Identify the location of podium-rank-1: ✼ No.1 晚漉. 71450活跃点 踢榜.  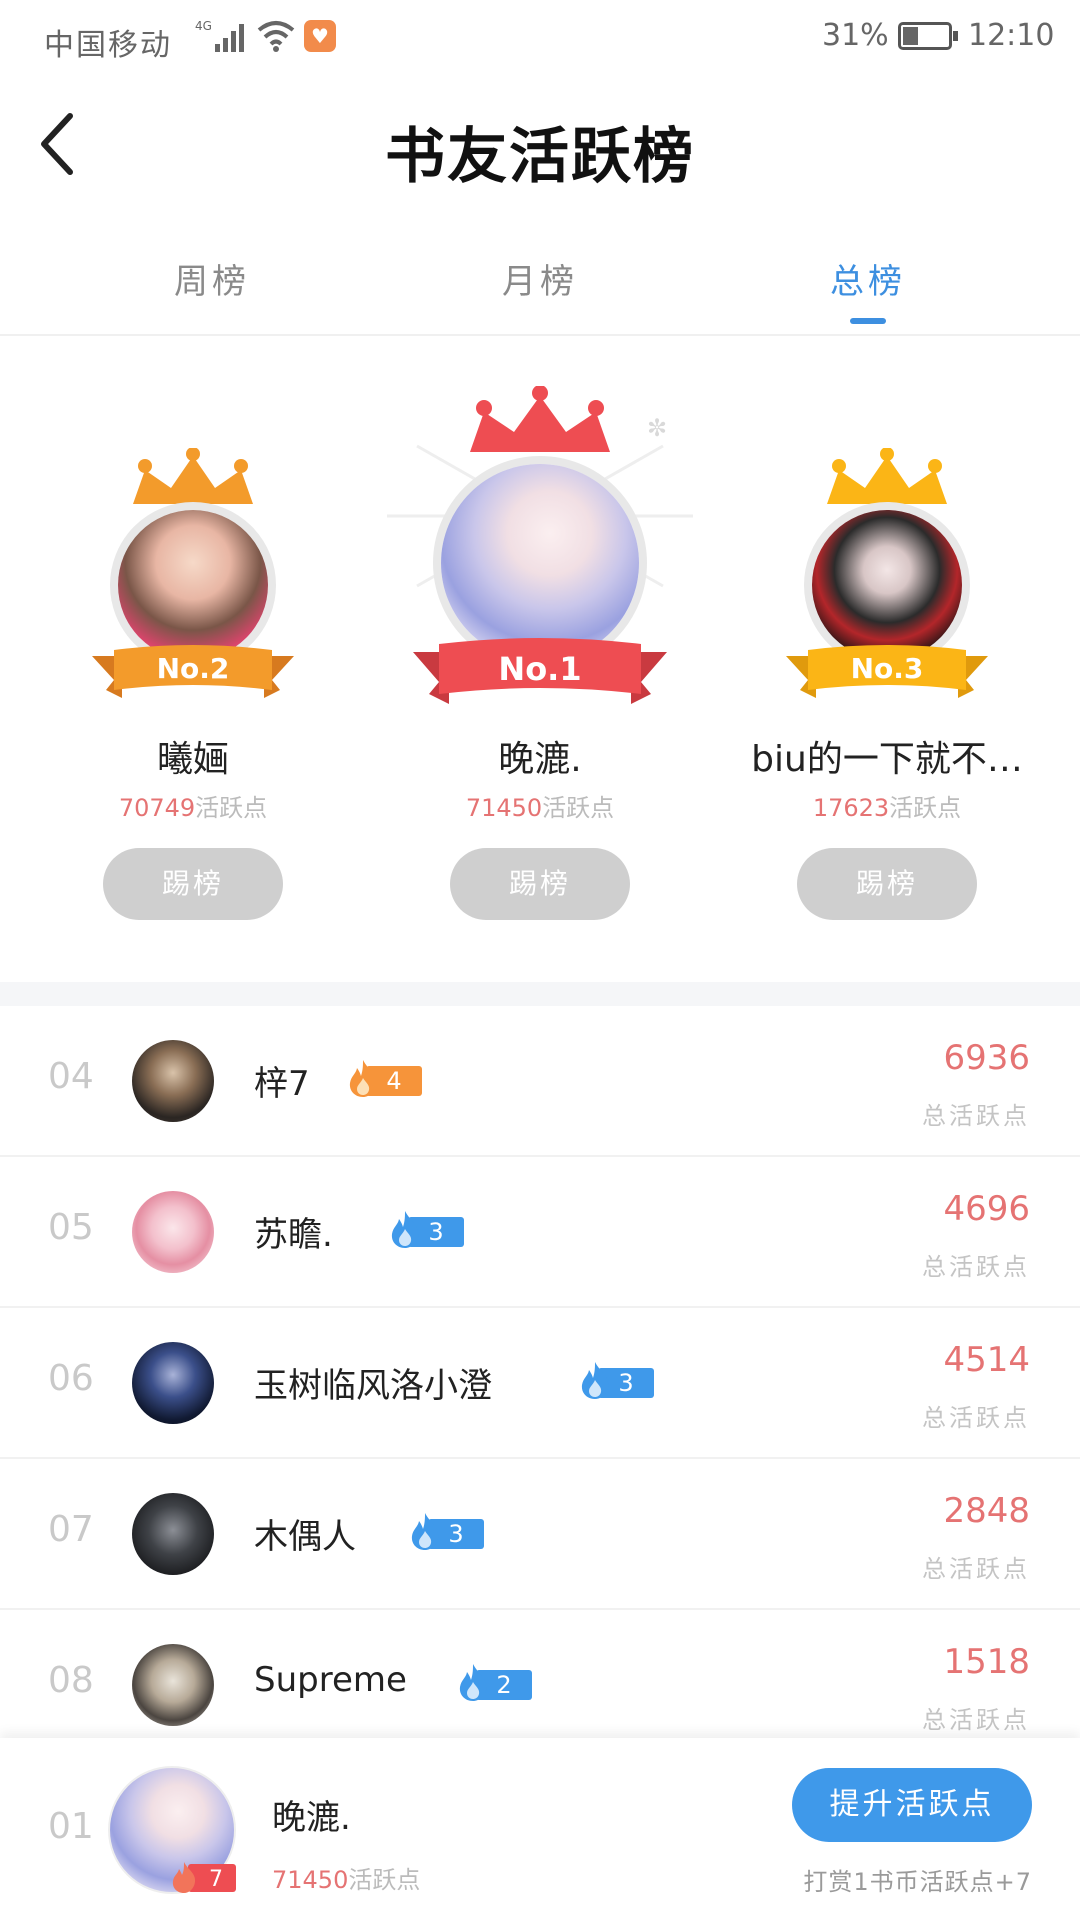
(540, 659).